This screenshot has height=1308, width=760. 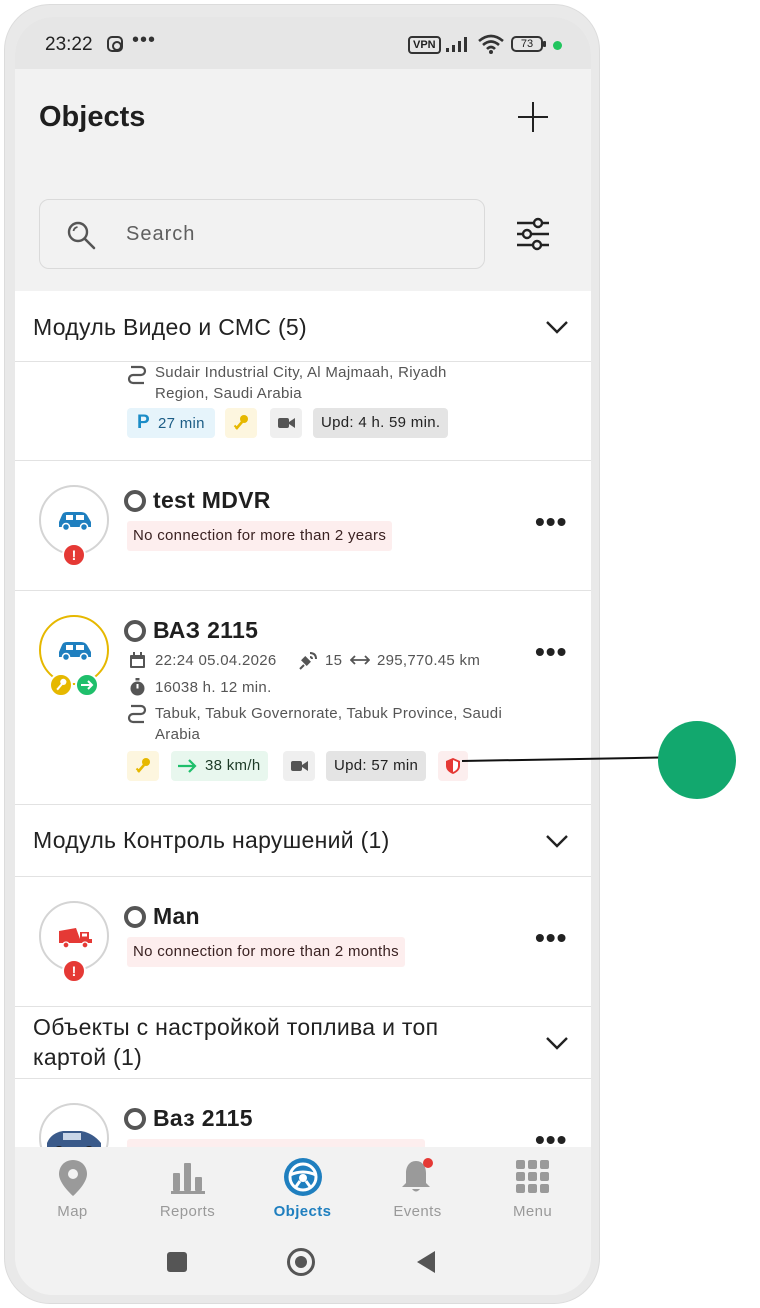 I want to click on filter-sliders-icon, so click(x=533, y=234).